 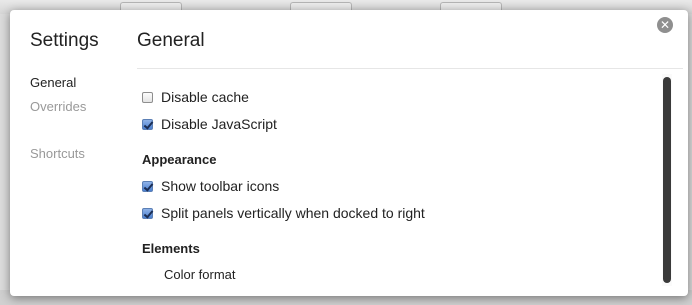 I want to click on close-icon: ✕, so click(x=665, y=25).